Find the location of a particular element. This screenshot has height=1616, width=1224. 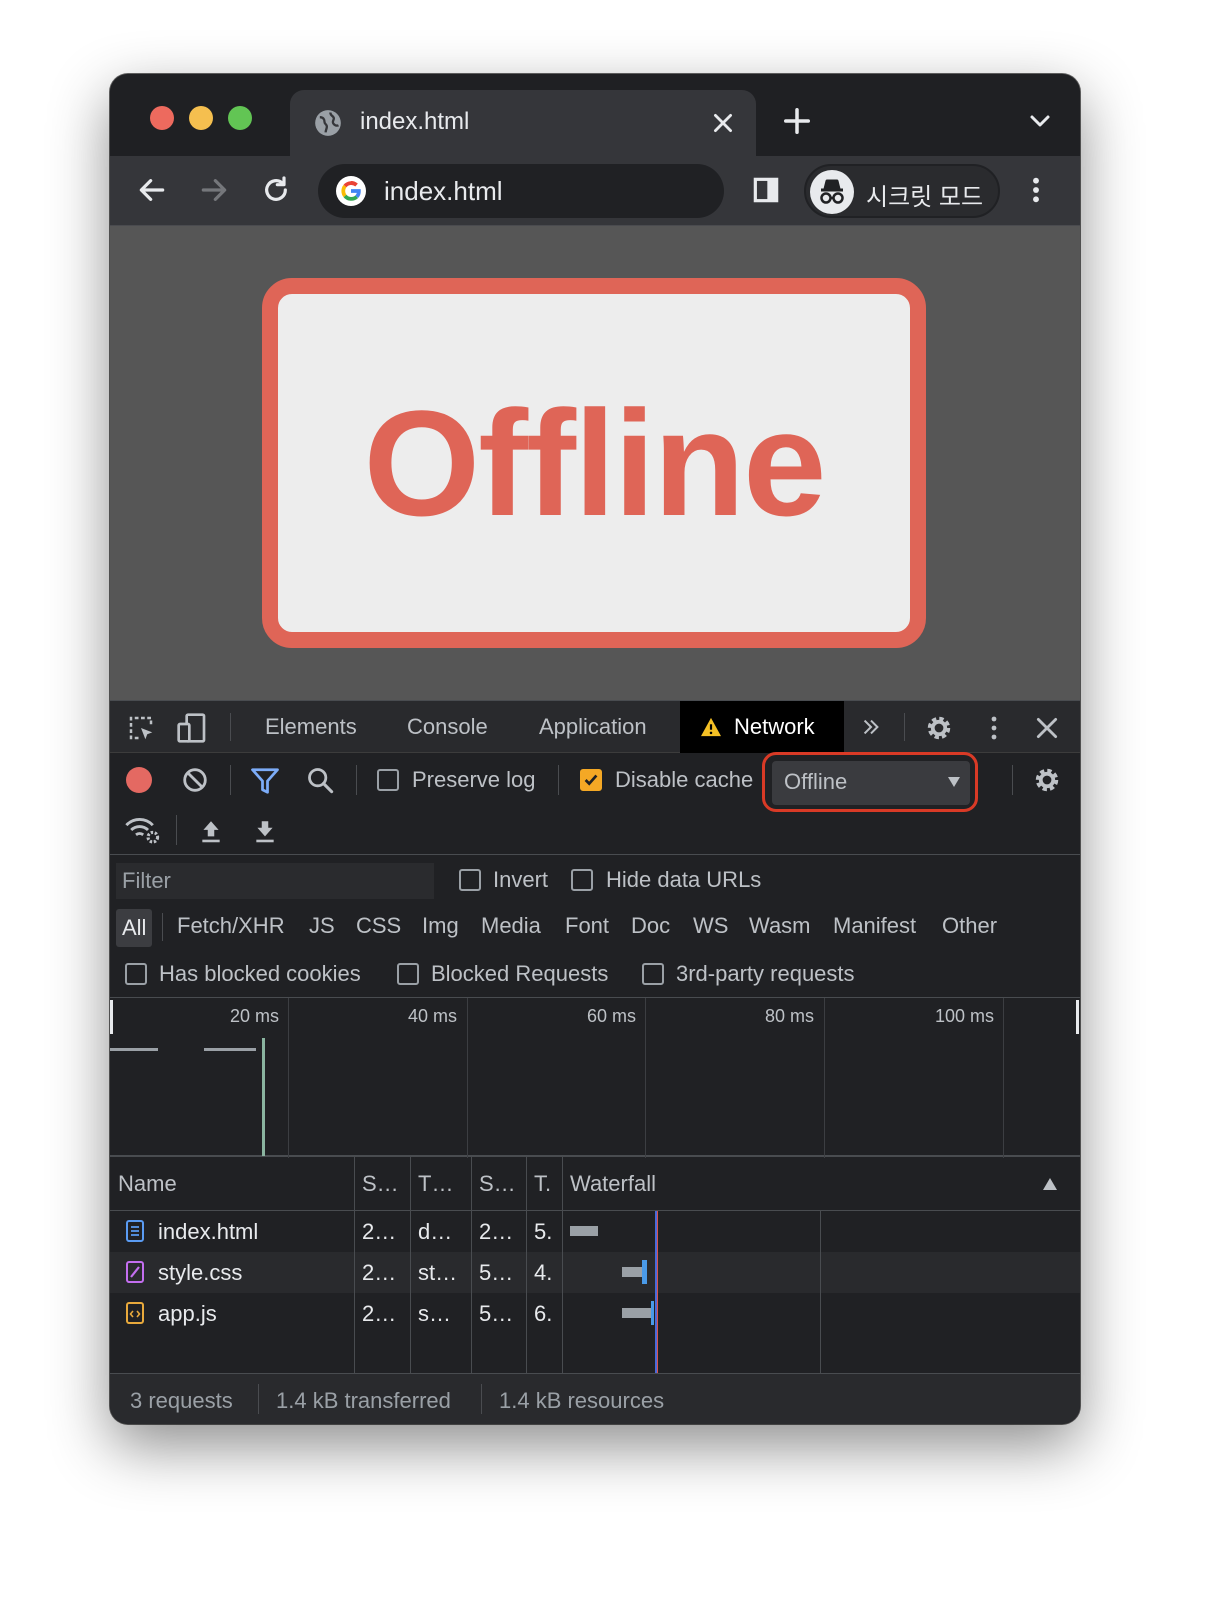

table-row: app.js 2… s… 5… 6. is located at coordinates (595, 1313).